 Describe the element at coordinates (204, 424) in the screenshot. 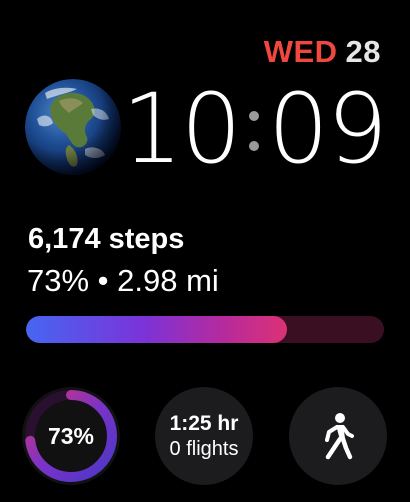

I see `exercise-duration: 1:25 hr` at that location.